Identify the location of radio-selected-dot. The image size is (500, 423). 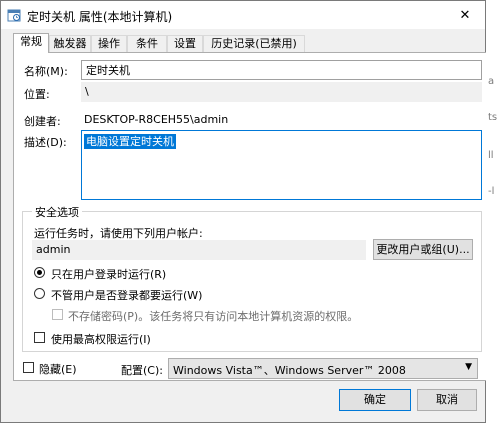
(39, 272).